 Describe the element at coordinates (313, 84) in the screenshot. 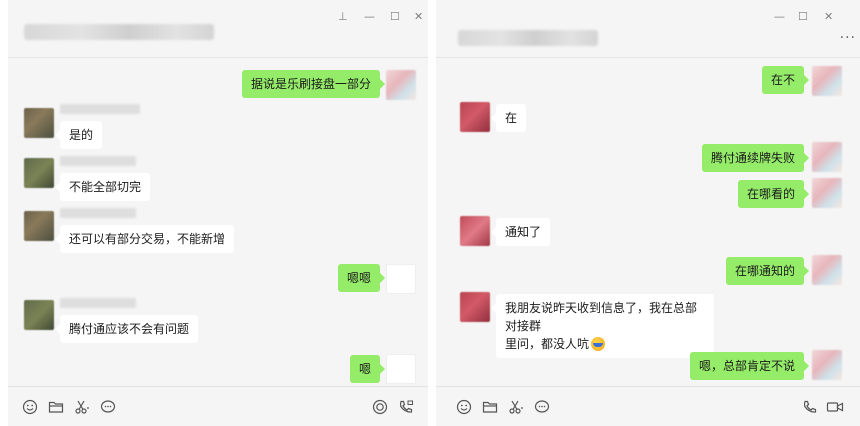

I see `message-bubble-outgoing: 据说是乐刷接盘一部分` at that location.